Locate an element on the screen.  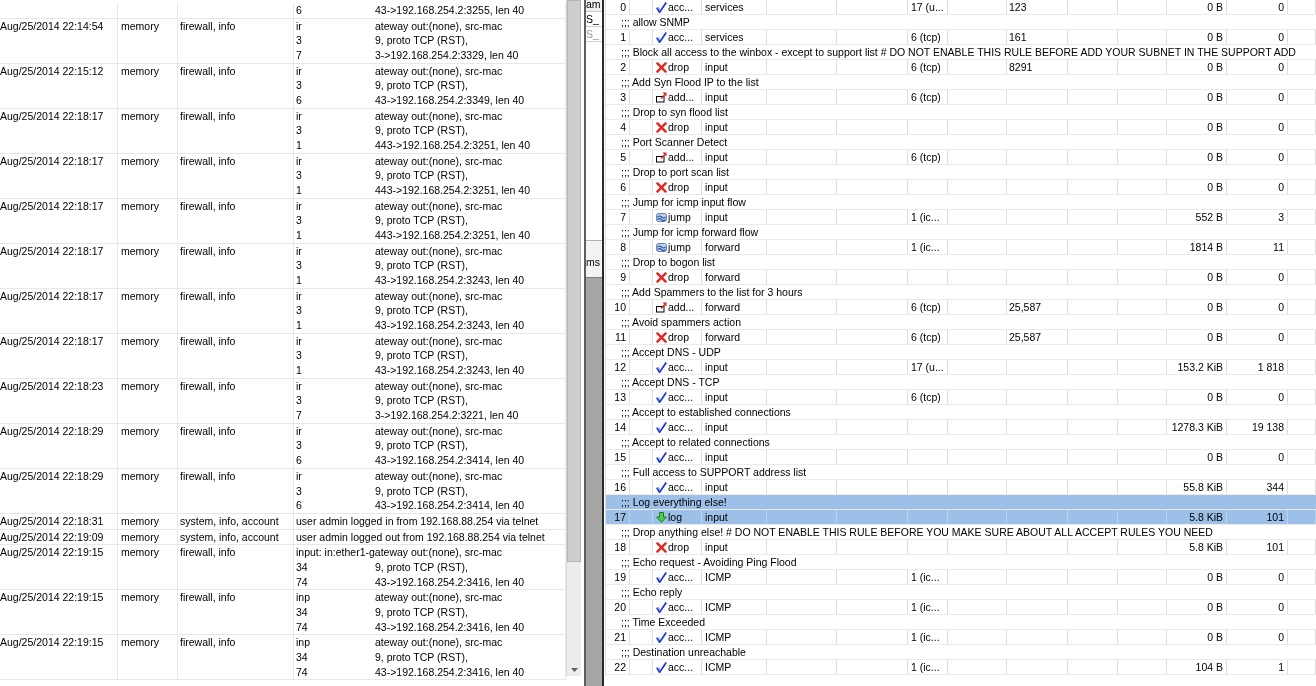
log-topics: system, info, account is located at coordinates (229, 520).